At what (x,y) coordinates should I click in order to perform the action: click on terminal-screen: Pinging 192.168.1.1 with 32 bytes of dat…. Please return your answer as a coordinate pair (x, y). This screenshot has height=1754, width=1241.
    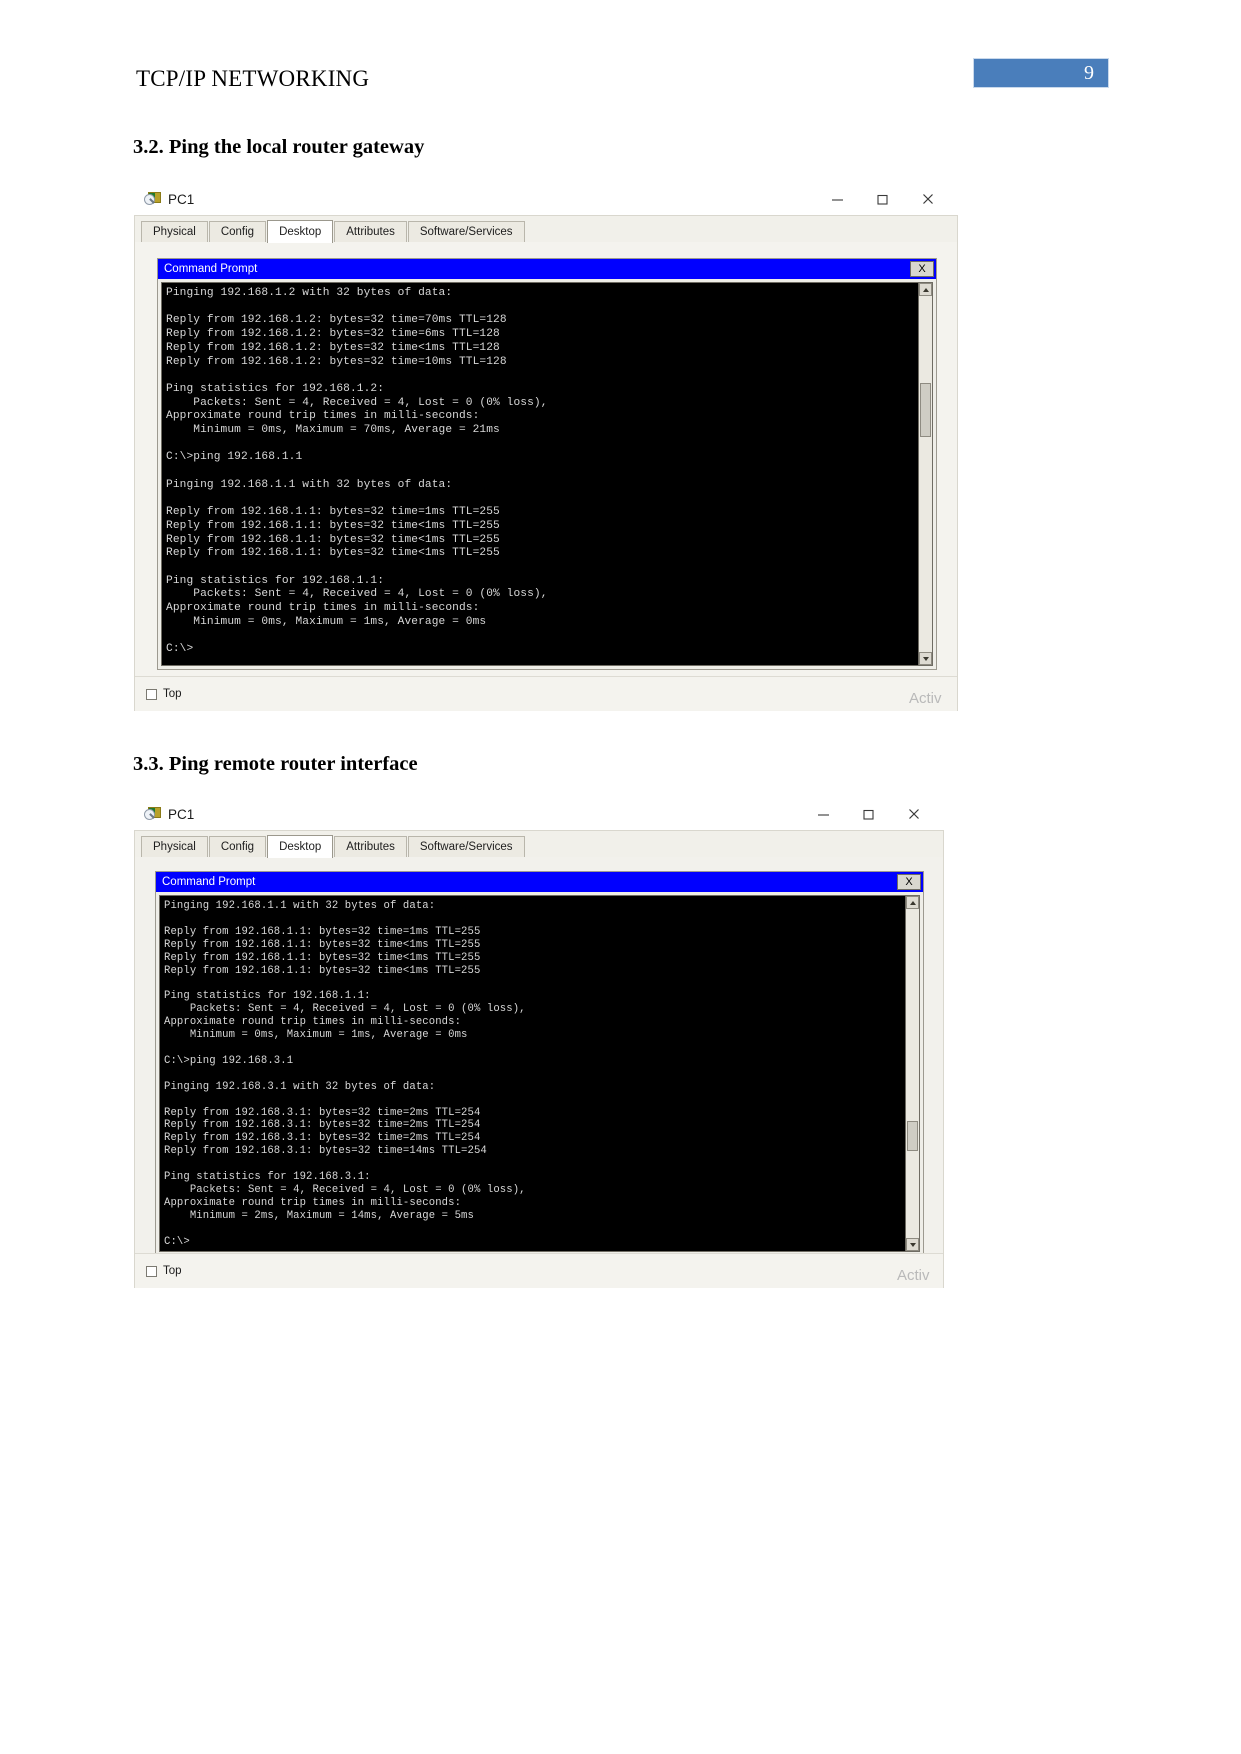
    Looking at the image, I should click on (532, 1073).